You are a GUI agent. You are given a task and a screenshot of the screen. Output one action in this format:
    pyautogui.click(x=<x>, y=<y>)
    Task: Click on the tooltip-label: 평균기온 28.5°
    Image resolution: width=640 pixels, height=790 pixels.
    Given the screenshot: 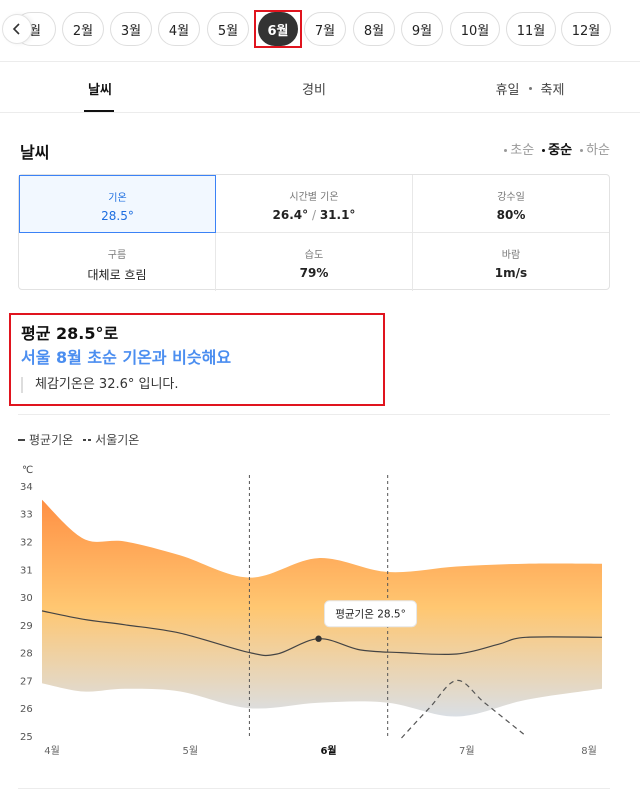 What is the action you would take?
    pyautogui.click(x=370, y=615)
    